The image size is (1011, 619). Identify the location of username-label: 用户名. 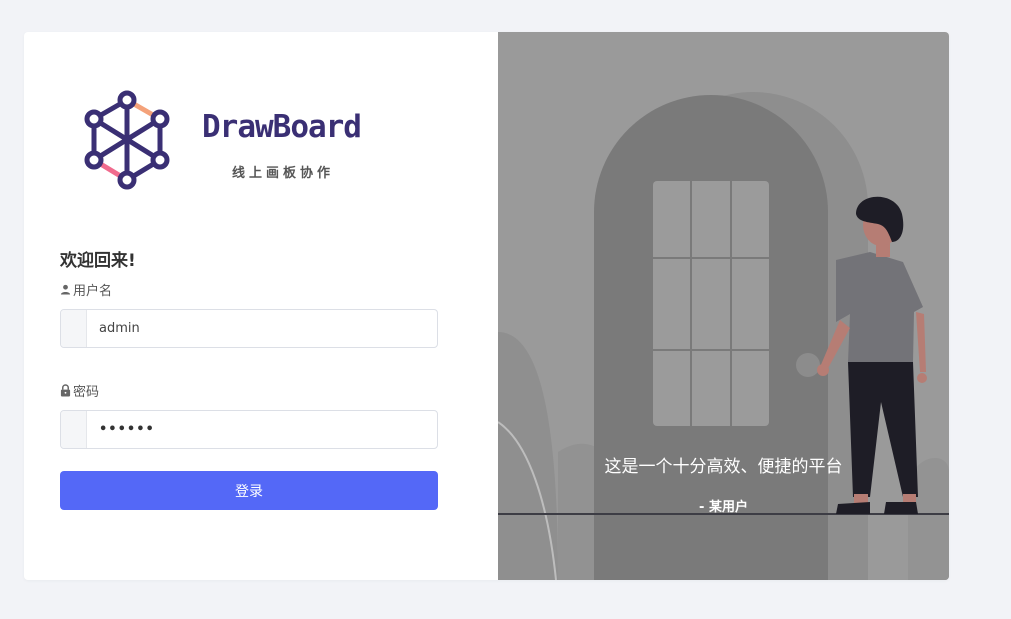
(86, 289).